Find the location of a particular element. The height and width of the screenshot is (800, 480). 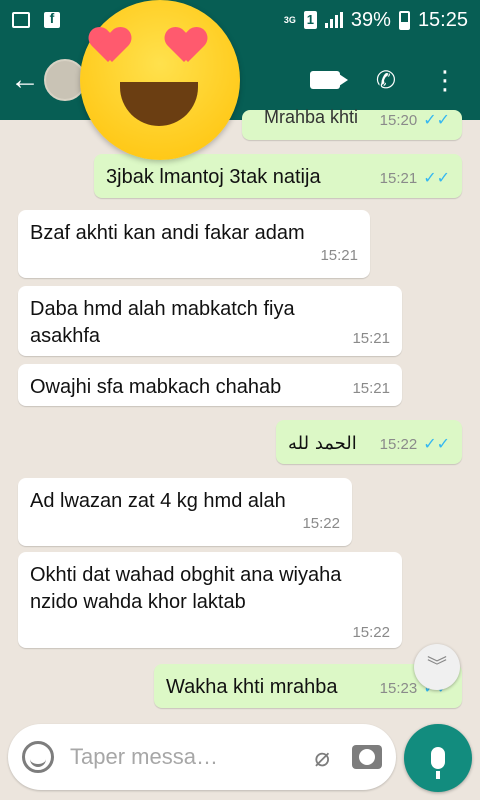

message-bubble: Owajhi sfa mabkach chahab 15:21 is located at coordinates (210, 385).